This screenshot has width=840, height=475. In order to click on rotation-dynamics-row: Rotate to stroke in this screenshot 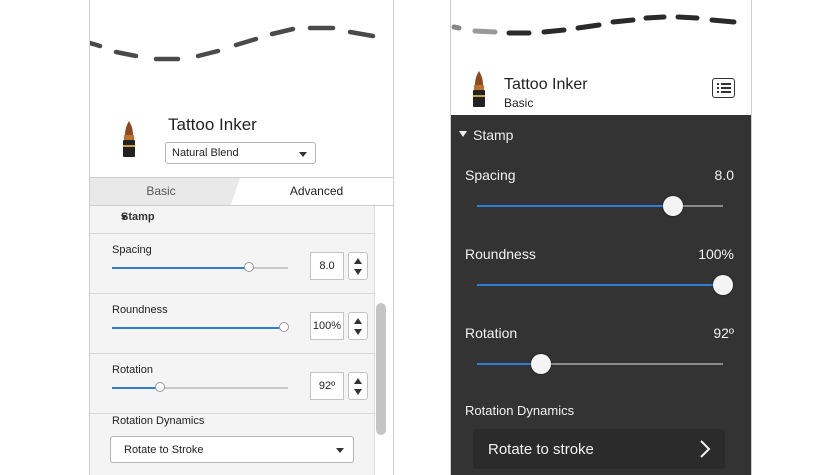, I will do `click(599, 449)`.